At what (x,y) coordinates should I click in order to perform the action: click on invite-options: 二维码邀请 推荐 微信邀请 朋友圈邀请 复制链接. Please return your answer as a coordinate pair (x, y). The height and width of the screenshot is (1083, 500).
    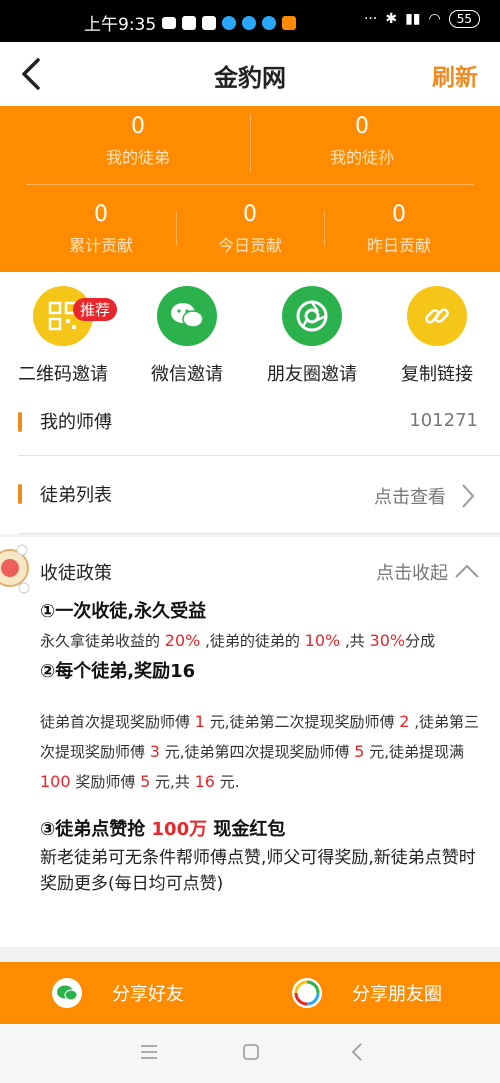
    Looking at the image, I should click on (250, 334).